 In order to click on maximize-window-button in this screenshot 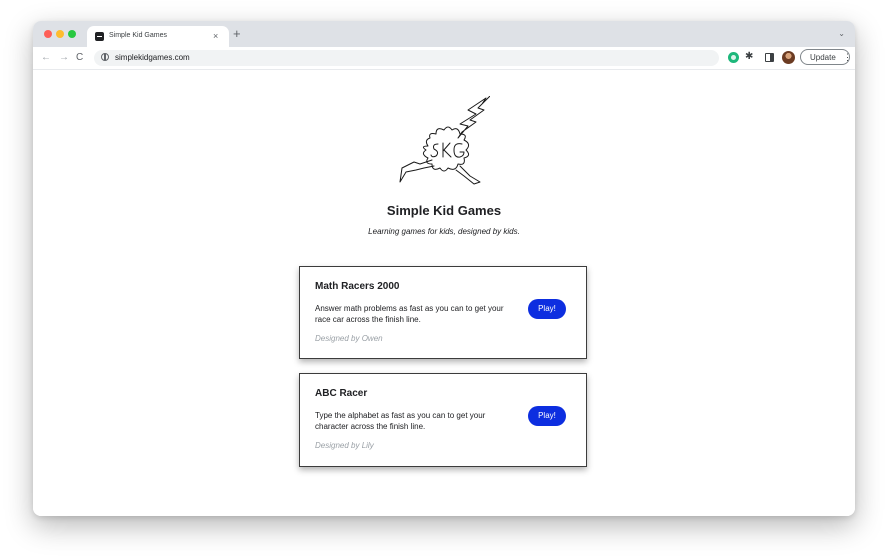, I will do `click(72, 34)`.